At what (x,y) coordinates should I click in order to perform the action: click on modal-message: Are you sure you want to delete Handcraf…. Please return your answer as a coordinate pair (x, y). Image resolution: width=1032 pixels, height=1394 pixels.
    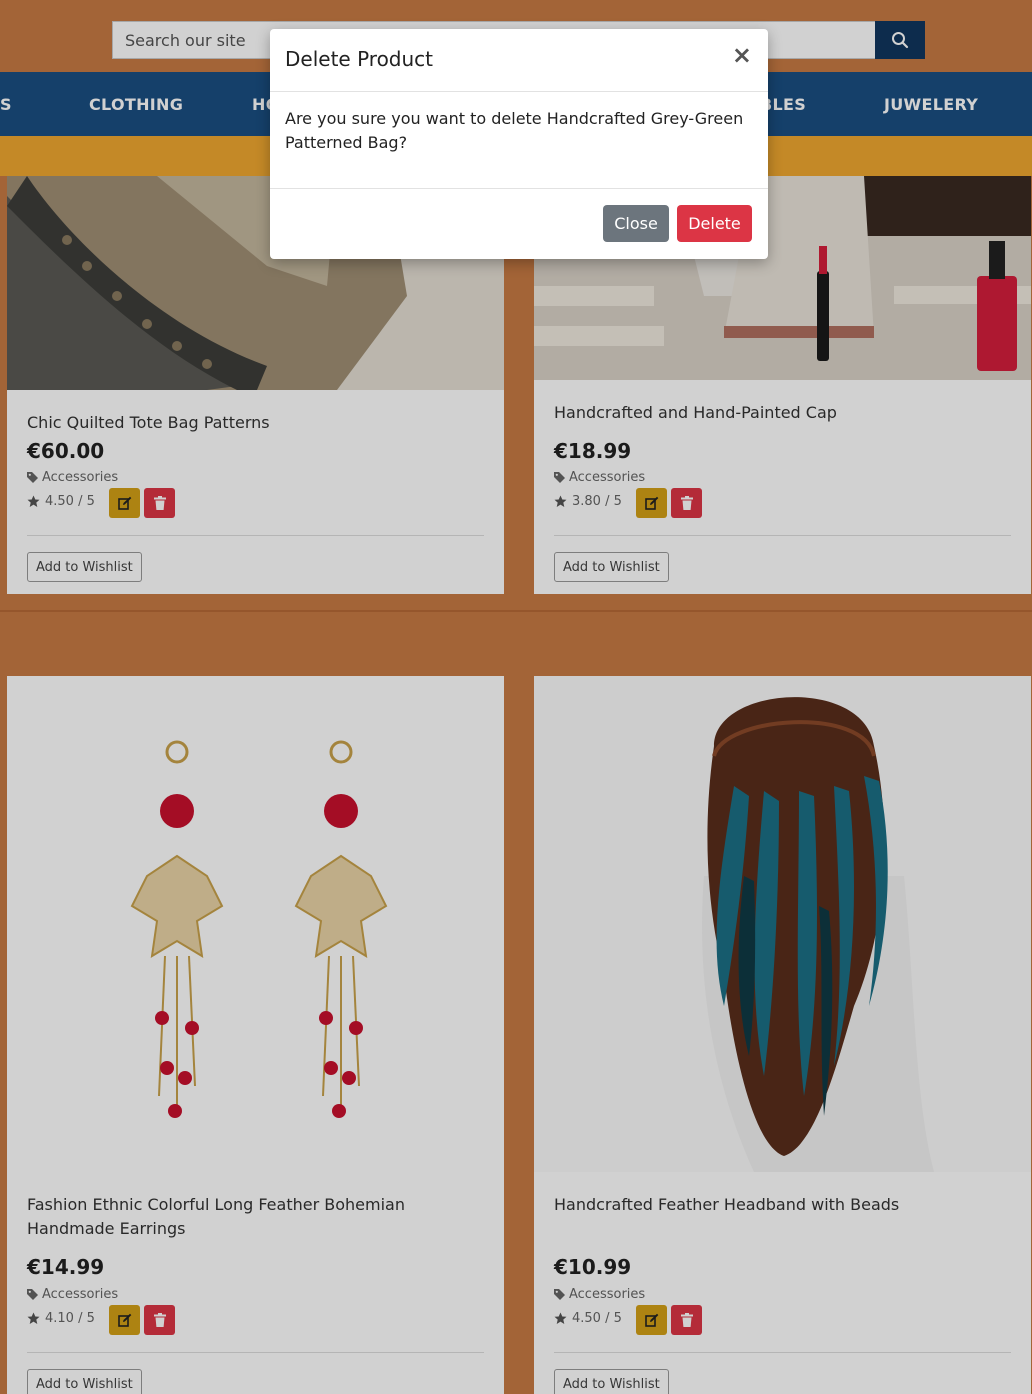
    Looking at the image, I should click on (514, 130).